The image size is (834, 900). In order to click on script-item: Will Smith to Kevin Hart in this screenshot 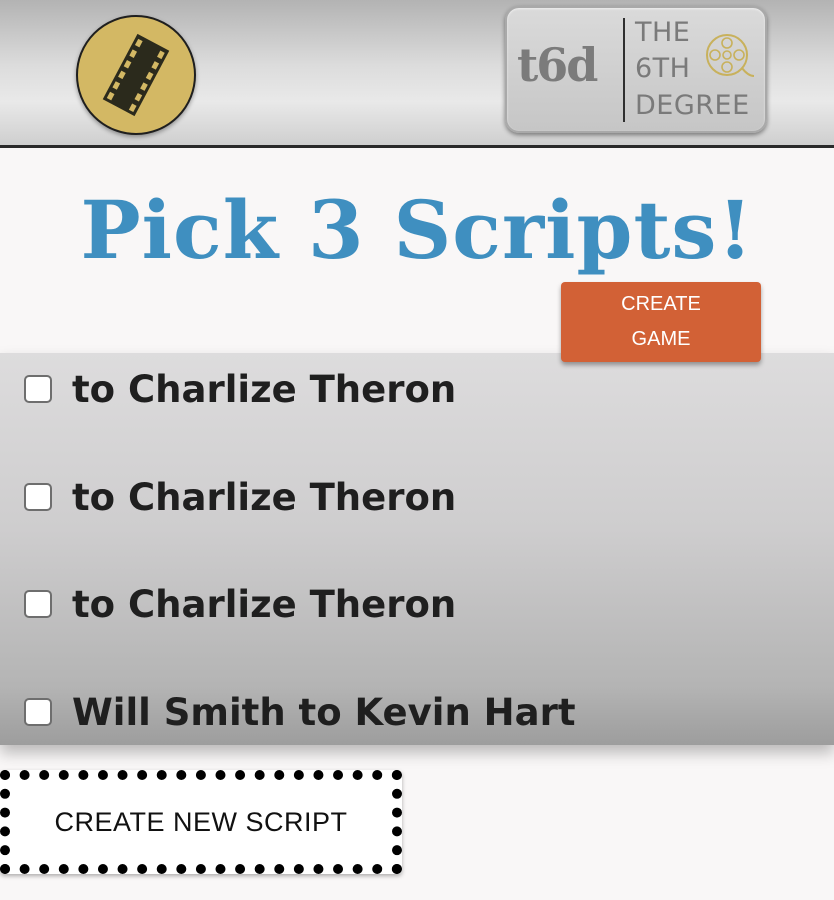, I will do `click(300, 712)`.